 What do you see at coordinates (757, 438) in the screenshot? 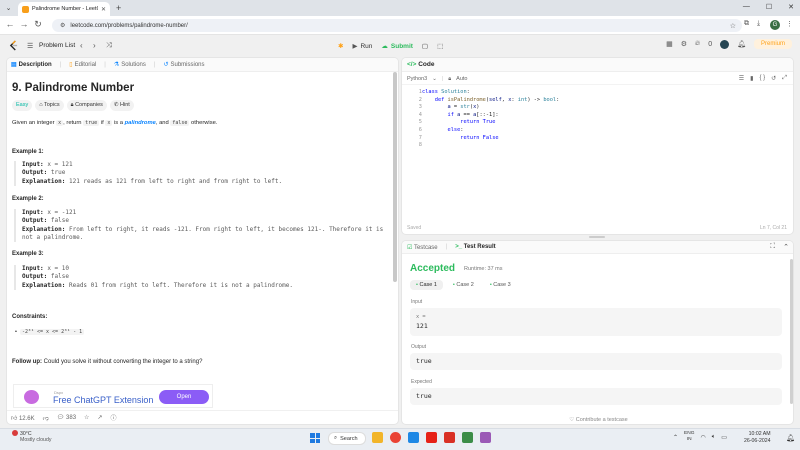
I see `clock: 10:02 AM 26-06-2024` at bounding box center [757, 438].